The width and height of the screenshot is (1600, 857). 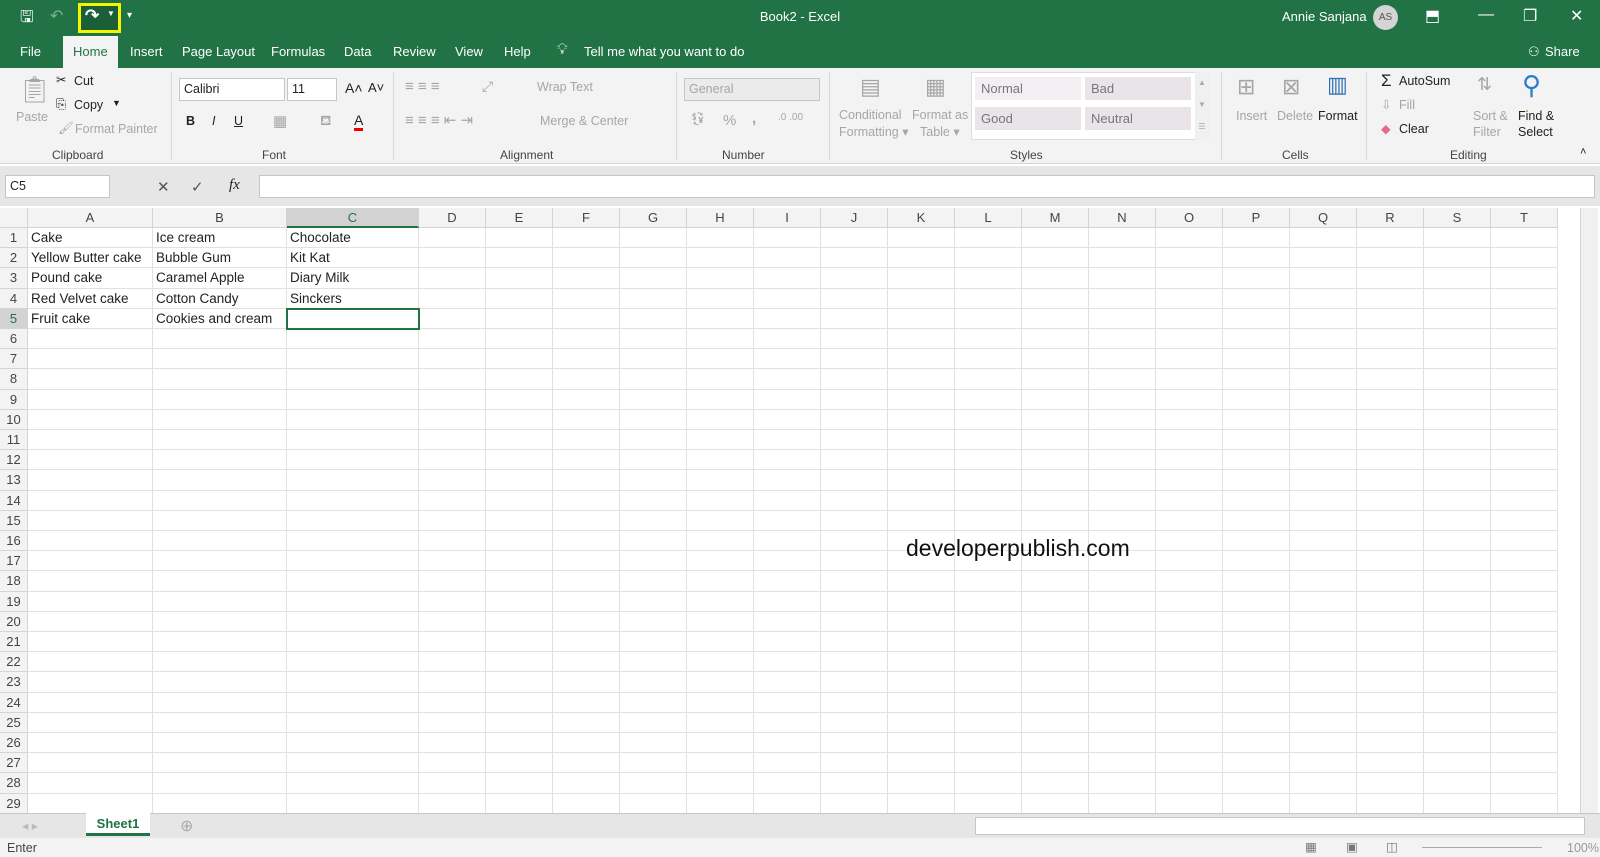 I want to click on cell-C3: Diary Milk, so click(x=353, y=278).